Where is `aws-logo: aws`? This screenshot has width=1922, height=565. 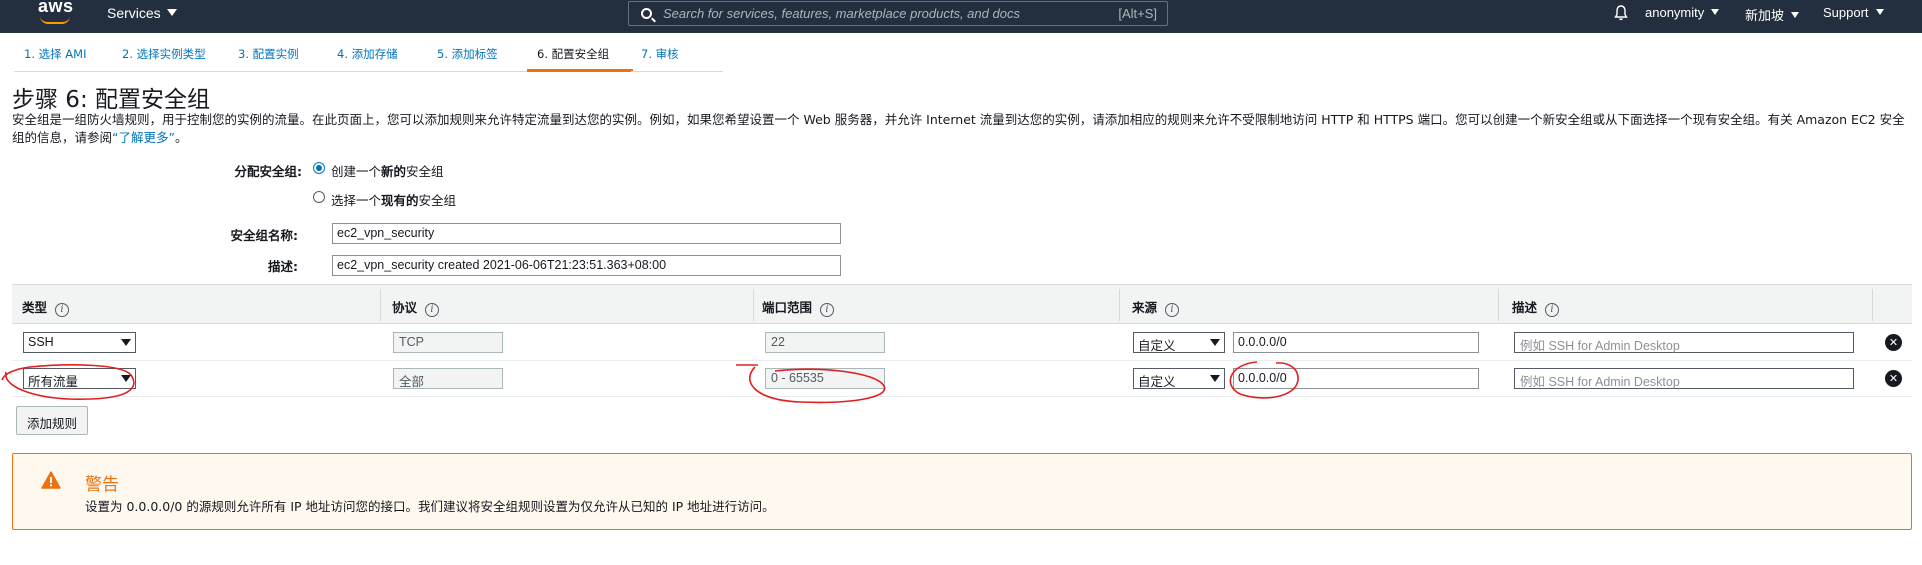
aws-logo: aws is located at coordinates (56, 16).